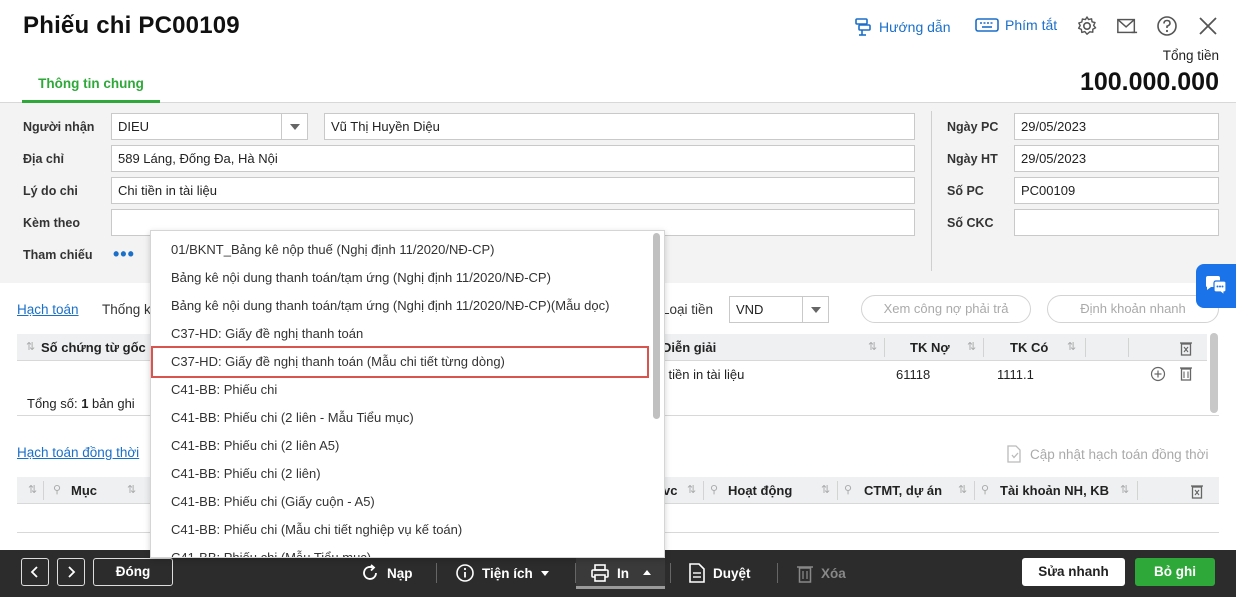 Image resolution: width=1236 pixels, height=597 pixels. I want to click on list-item: C41-BB: Phiếu chi (Giấy cuộn - A5), so click(273, 501).